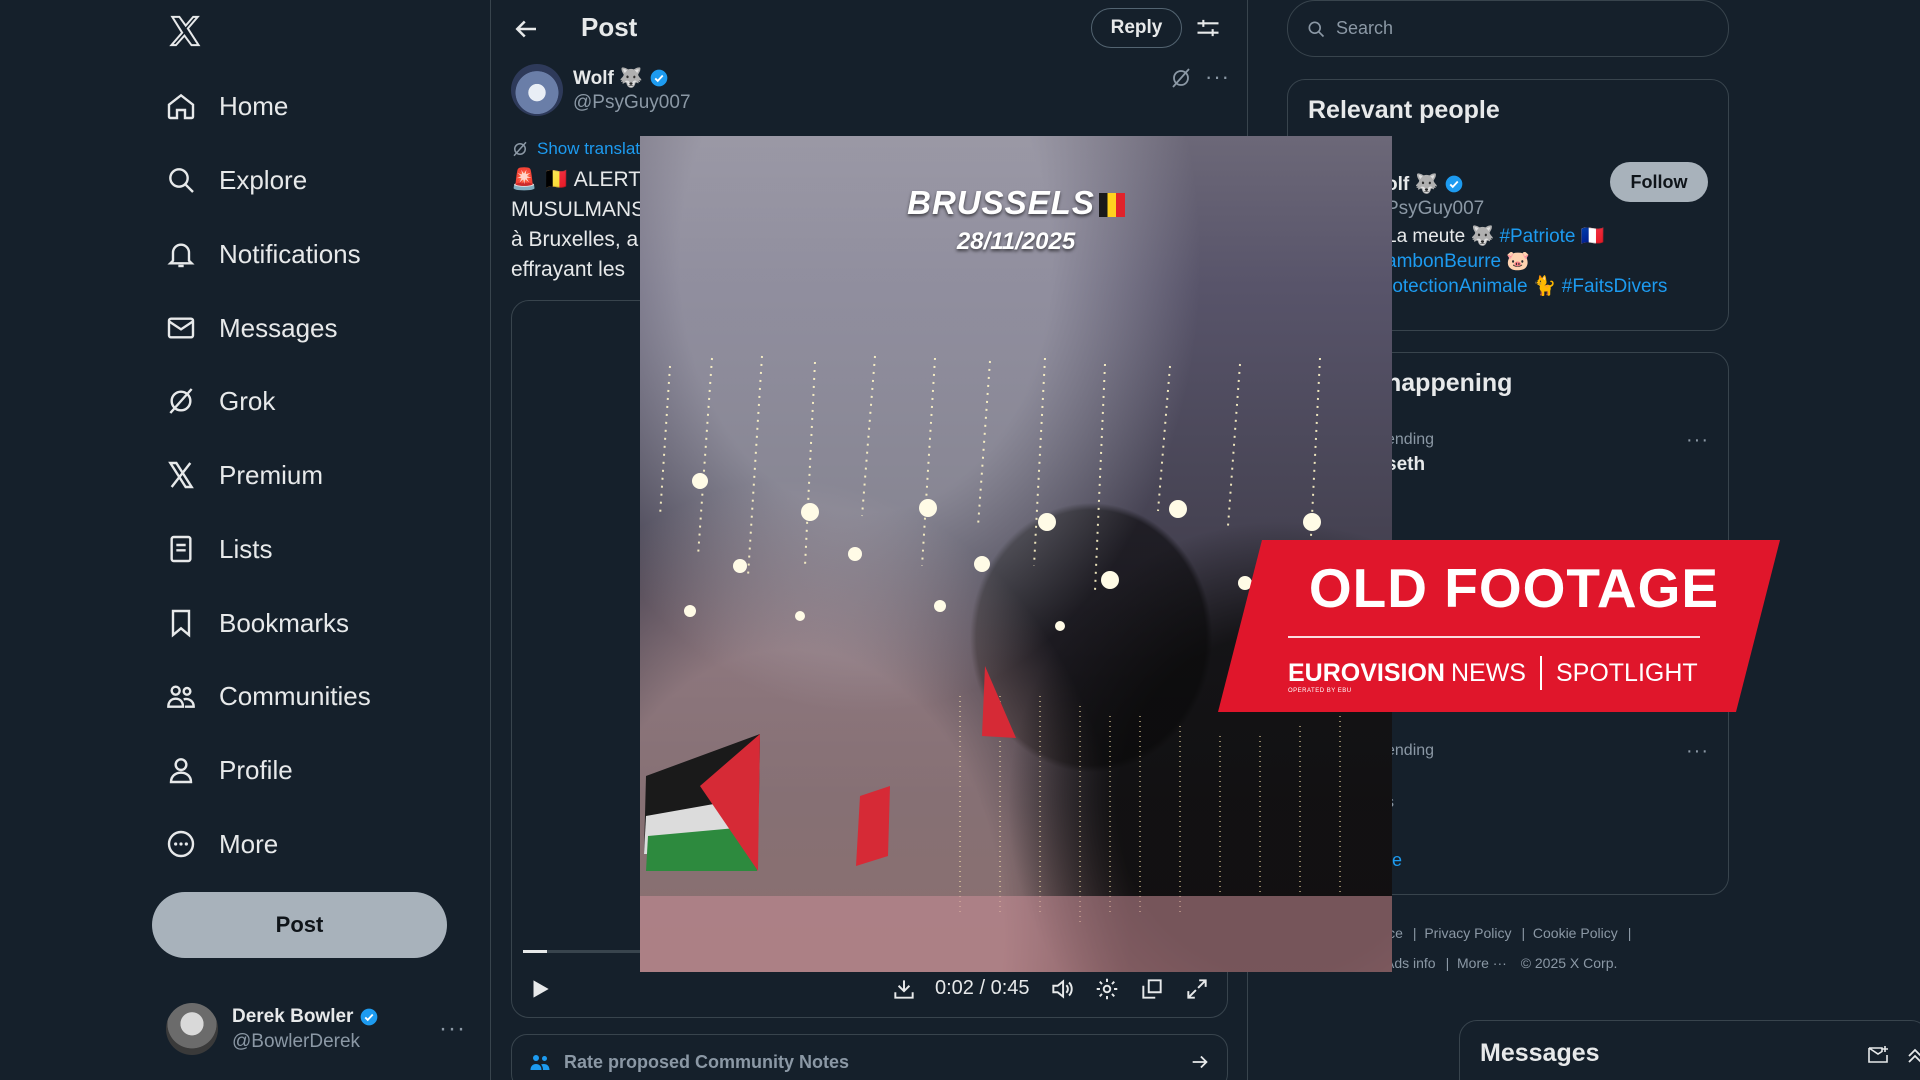 Image resolution: width=1920 pixels, height=1080 pixels. I want to click on flag-emoji: 🇫🇷, so click(1592, 236).